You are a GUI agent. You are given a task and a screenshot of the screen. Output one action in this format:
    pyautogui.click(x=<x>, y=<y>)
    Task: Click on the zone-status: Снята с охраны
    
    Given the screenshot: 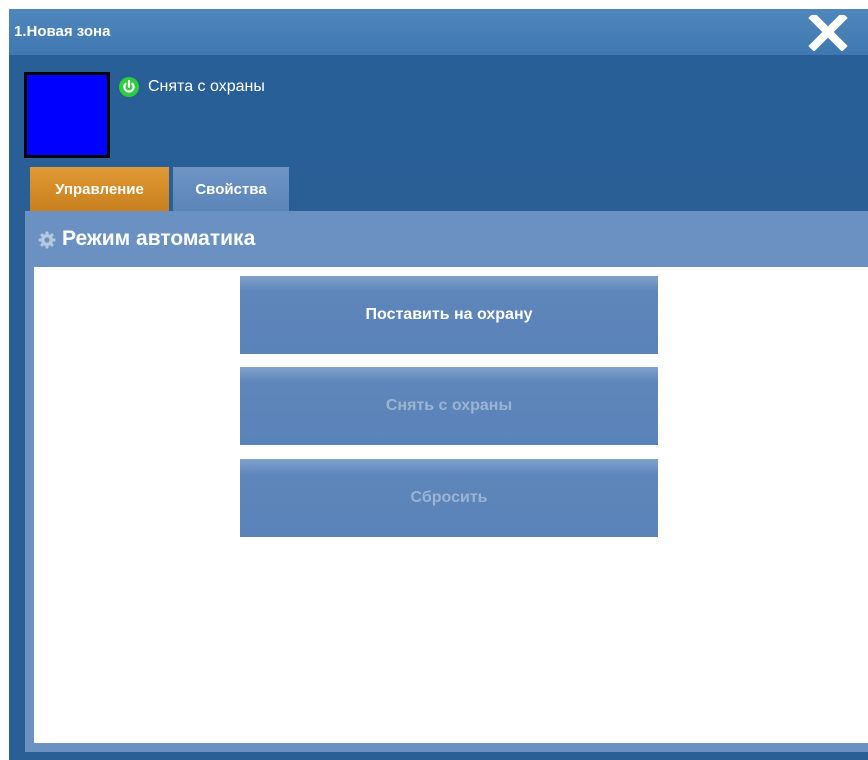 What is the action you would take?
    pyautogui.click(x=192, y=87)
    